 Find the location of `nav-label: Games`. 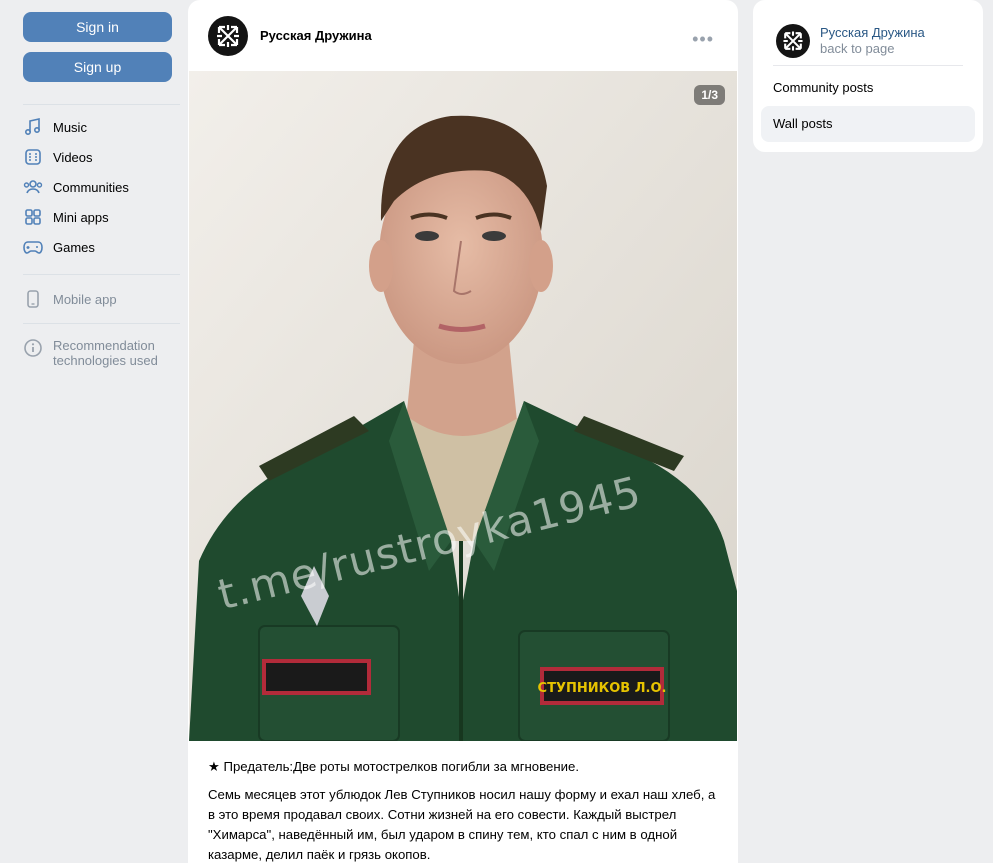

nav-label: Games is located at coordinates (74, 247).